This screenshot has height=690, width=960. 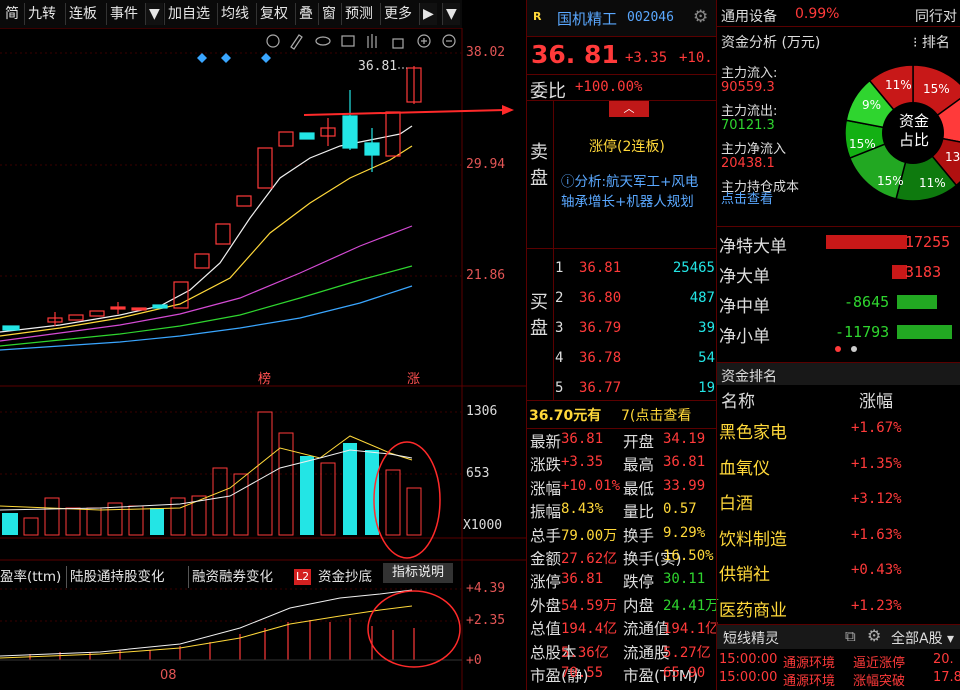 What do you see at coordinates (862, 144) in the screenshot?
I see `donut-slice-label: 15%` at bounding box center [862, 144].